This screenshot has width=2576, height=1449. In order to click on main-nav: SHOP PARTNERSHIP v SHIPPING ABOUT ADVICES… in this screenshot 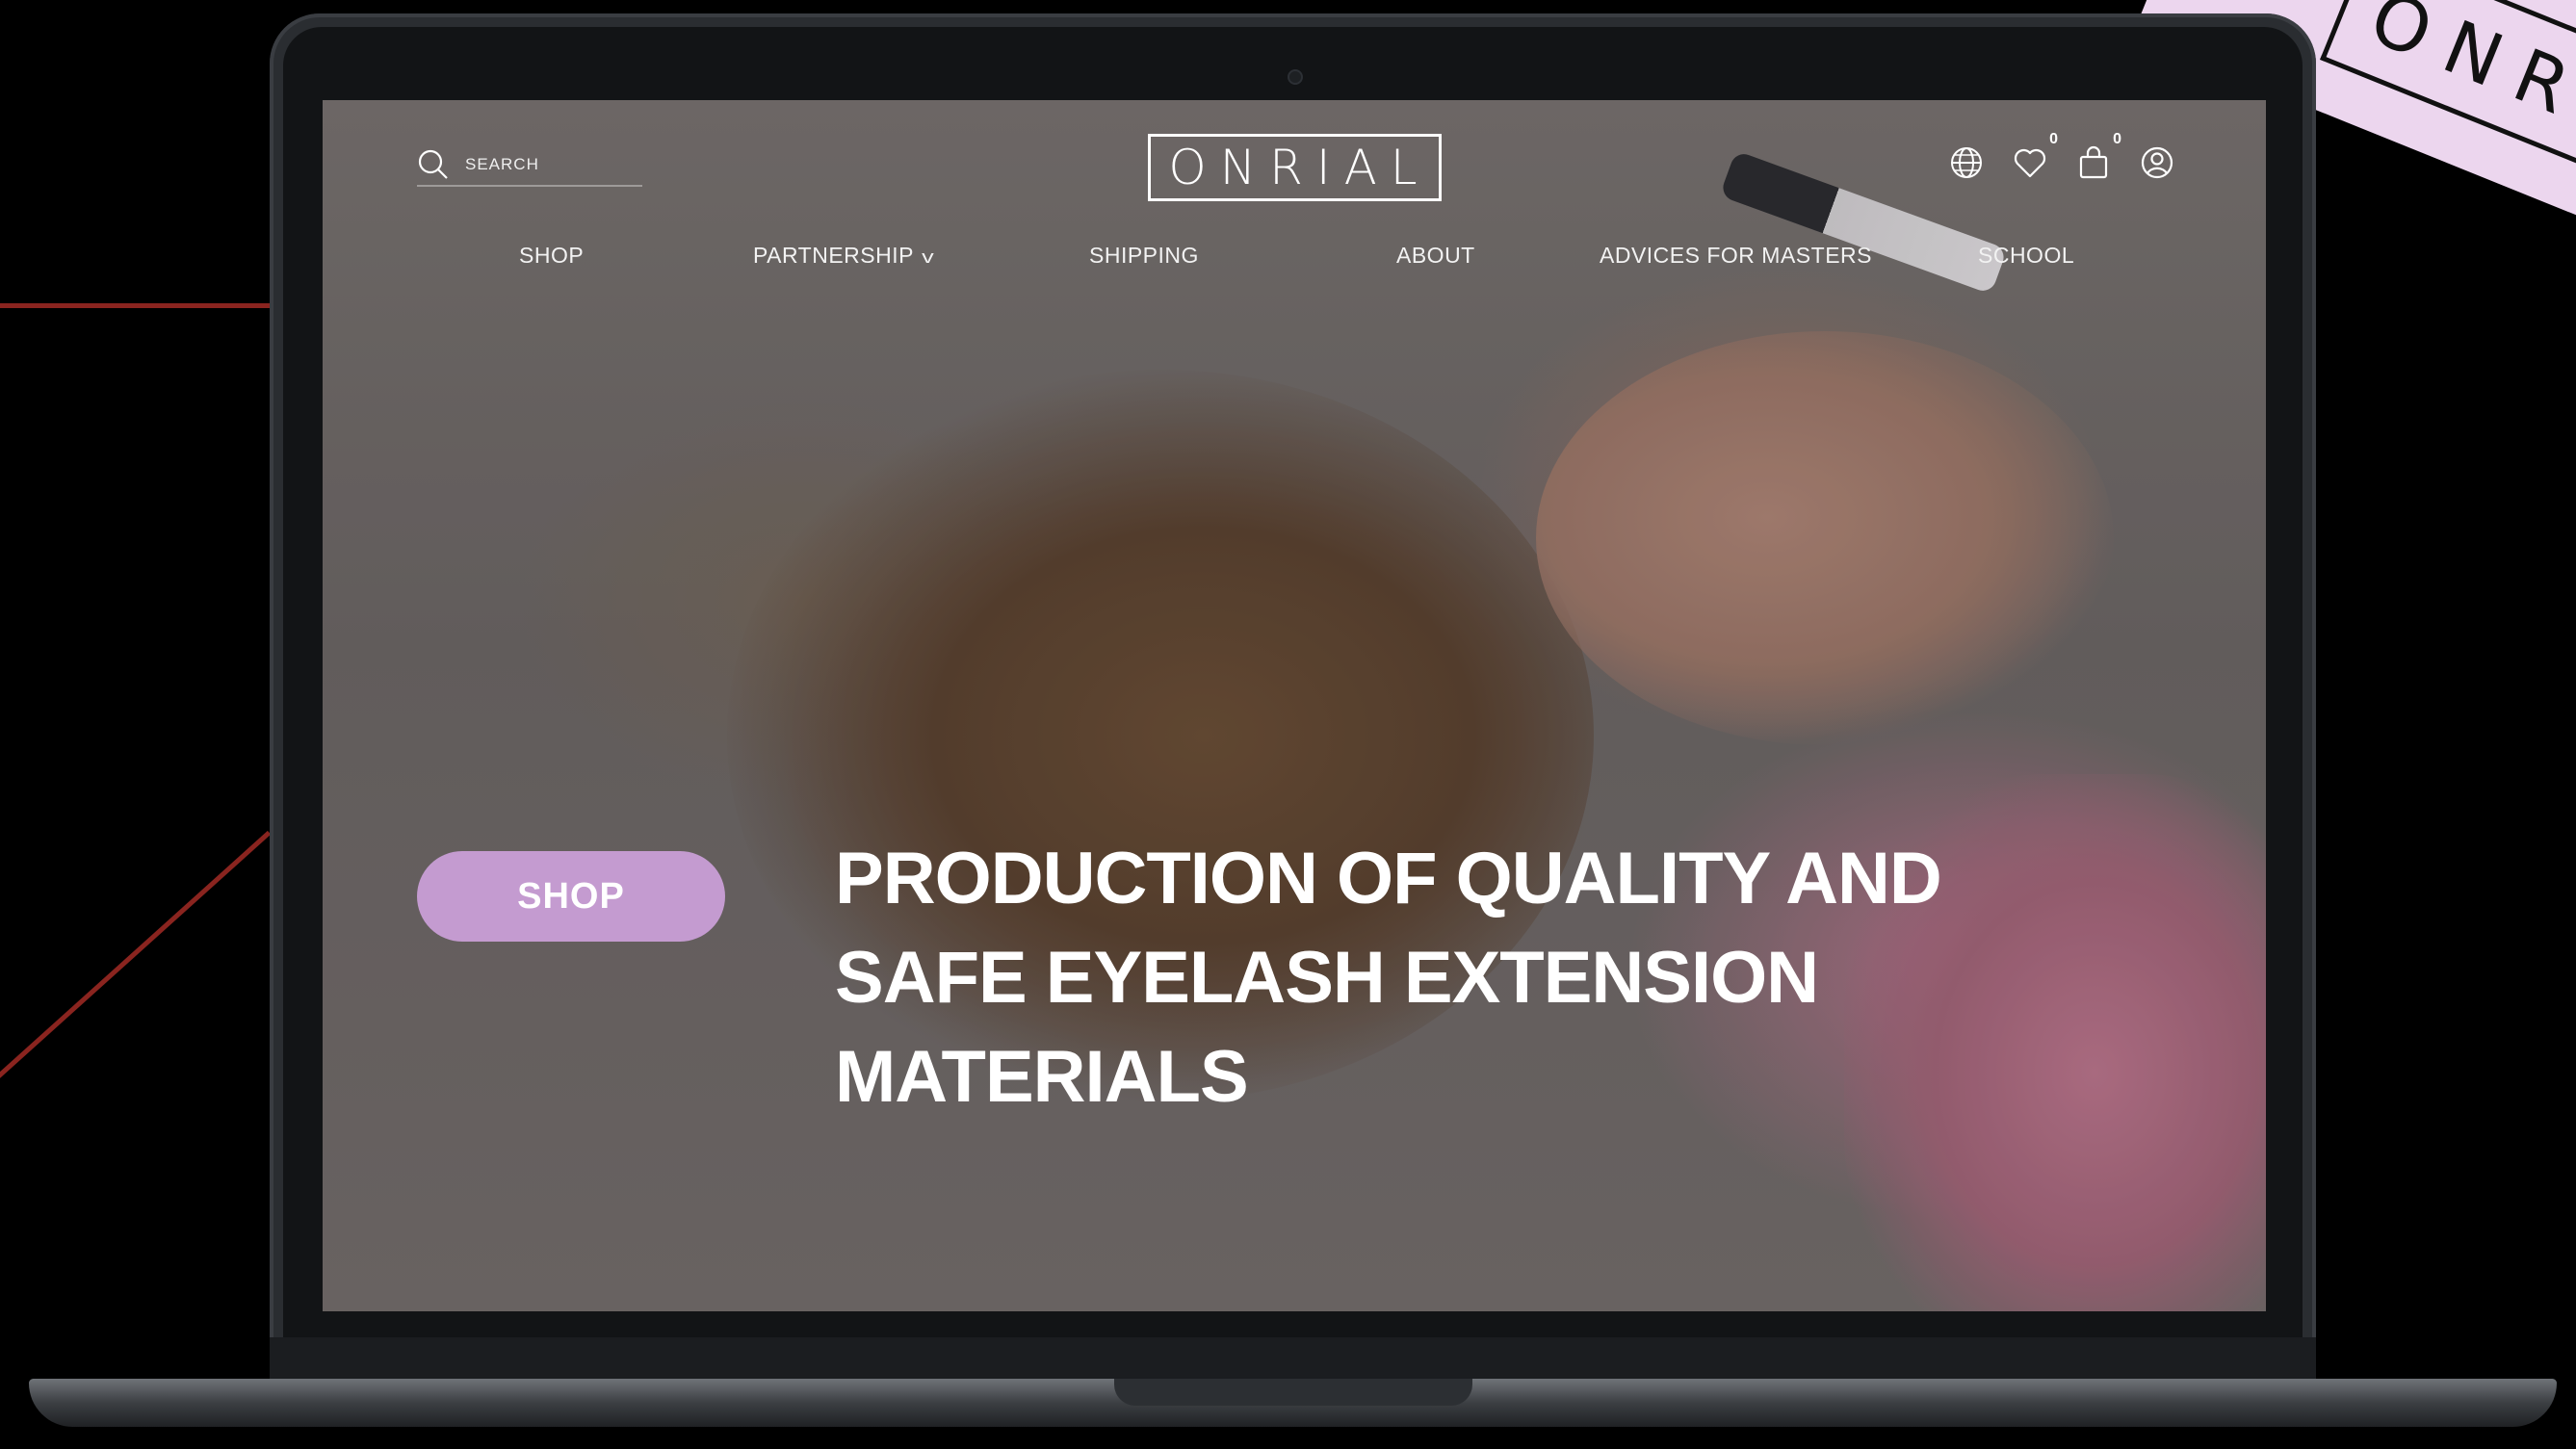, I will do `click(1294, 262)`.